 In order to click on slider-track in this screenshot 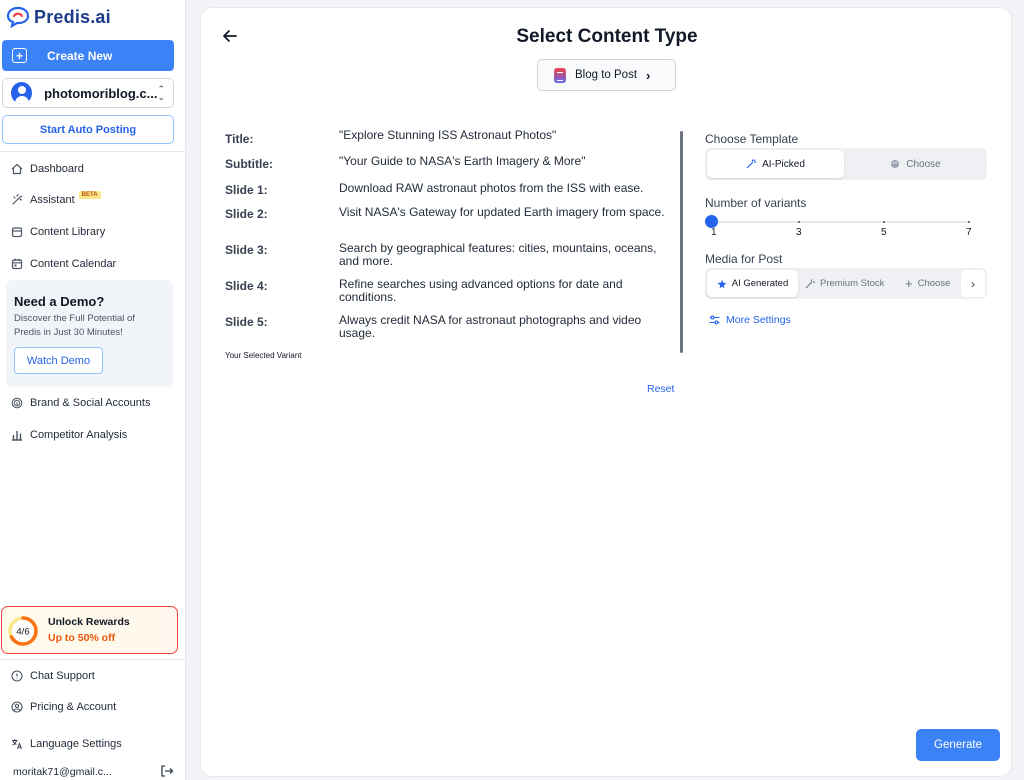, I will do `click(840, 222)`.